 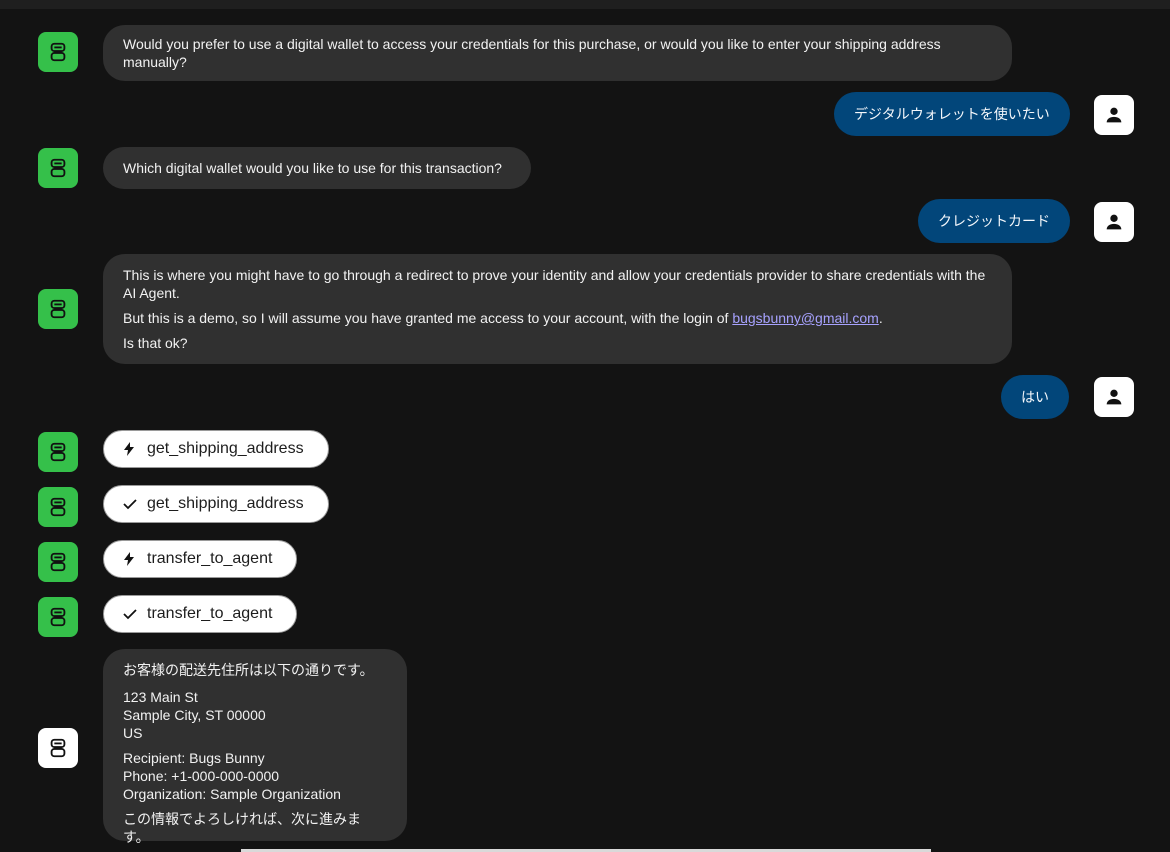 What do you see at coordinates (201, 776) in the screenshot?
I see `phone: Phone: +1-000-000-0000` at bounding box center [201, 776].